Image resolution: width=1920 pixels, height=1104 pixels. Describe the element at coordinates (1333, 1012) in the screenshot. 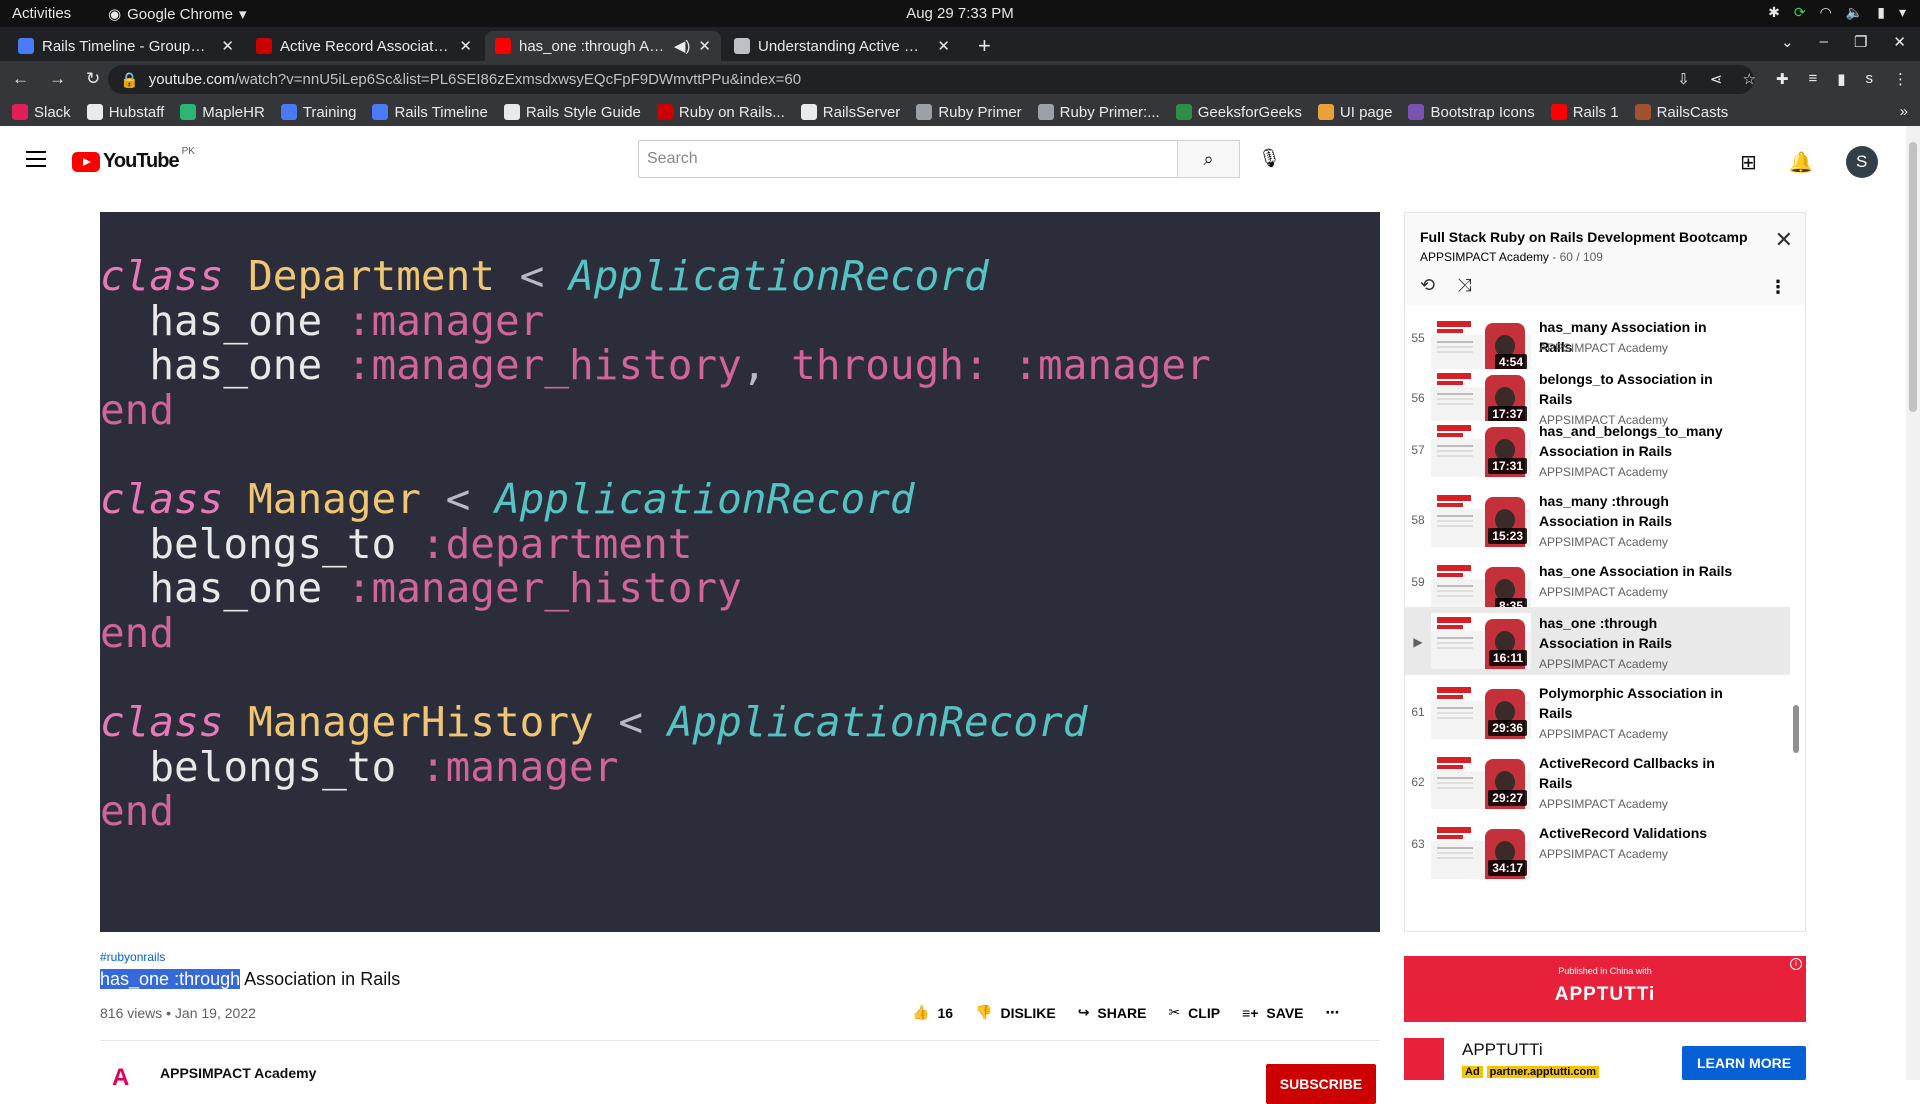

I see `more-actions-button: ⋯` at that location.